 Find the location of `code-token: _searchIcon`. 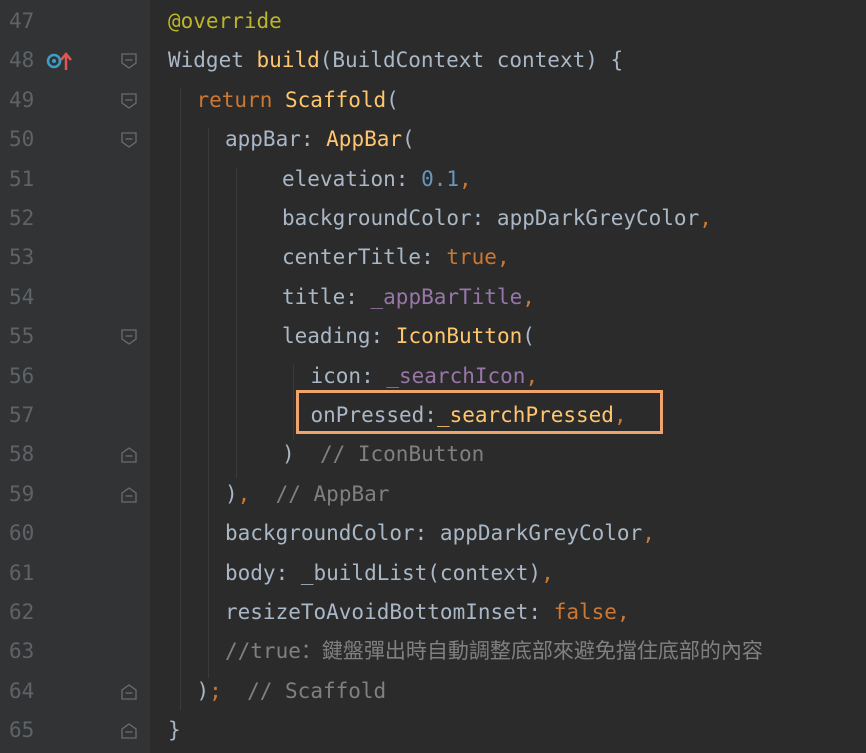

code-token: _searchIcon is located at coordinates (456, 375).